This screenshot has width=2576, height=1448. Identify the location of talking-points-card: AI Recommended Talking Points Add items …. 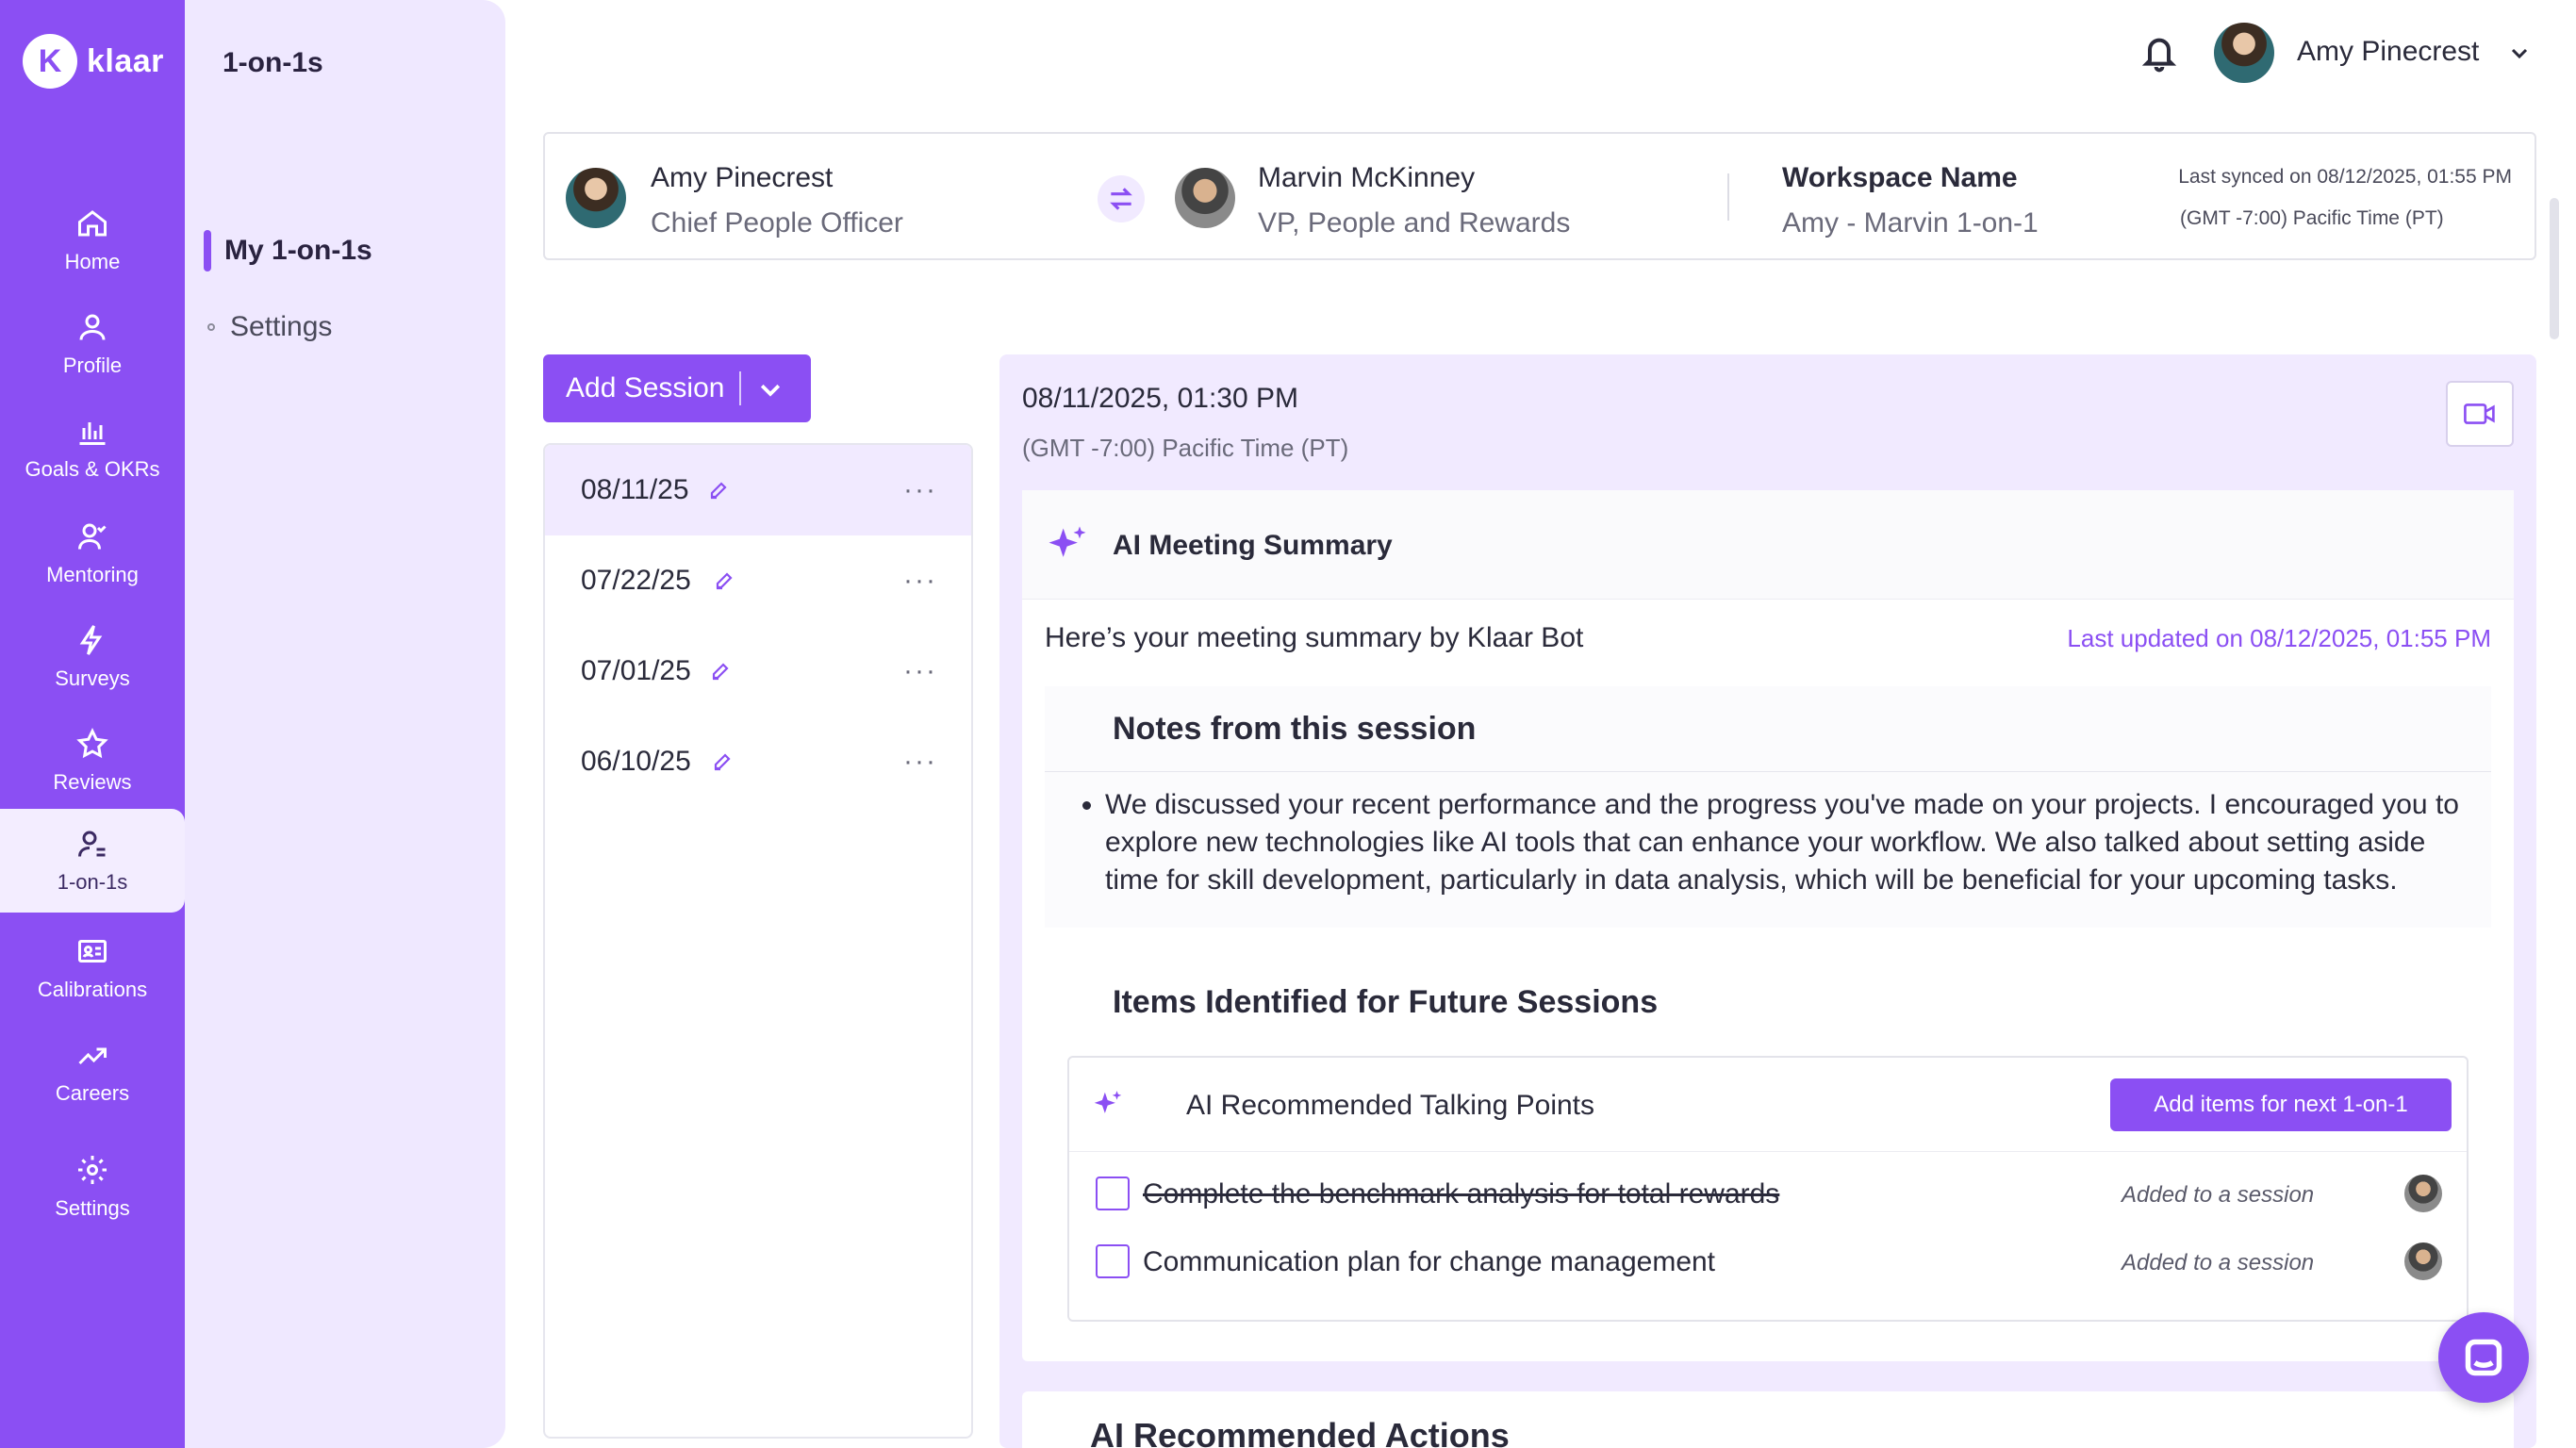
(1768, 1189).